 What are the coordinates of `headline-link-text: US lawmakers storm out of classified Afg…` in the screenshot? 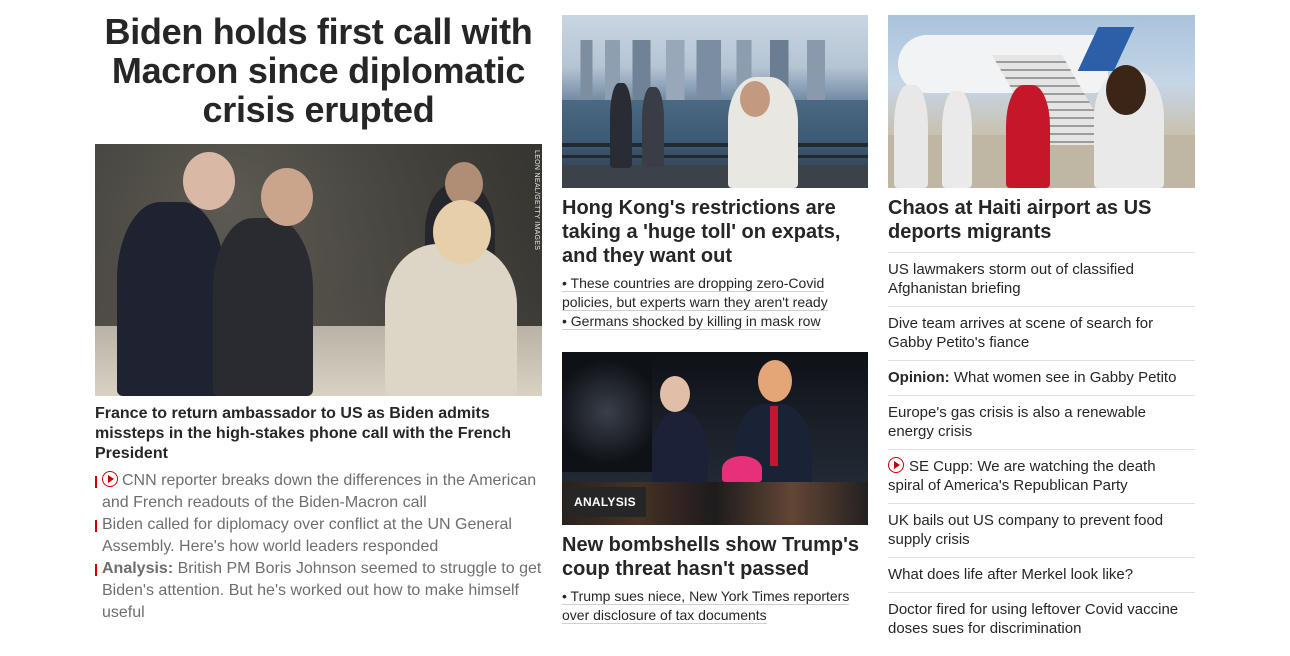 It's located at (1011, 279).